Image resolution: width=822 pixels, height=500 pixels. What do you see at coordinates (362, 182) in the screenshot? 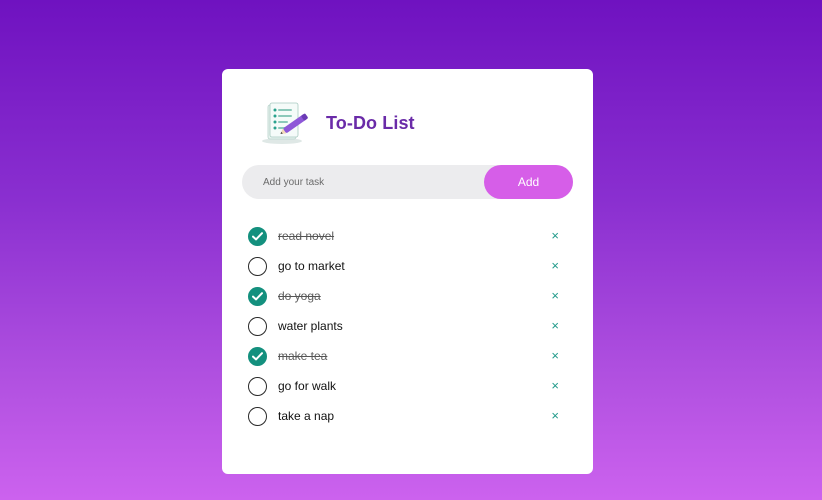
I see `task-input` at bounding box center [362, 182].